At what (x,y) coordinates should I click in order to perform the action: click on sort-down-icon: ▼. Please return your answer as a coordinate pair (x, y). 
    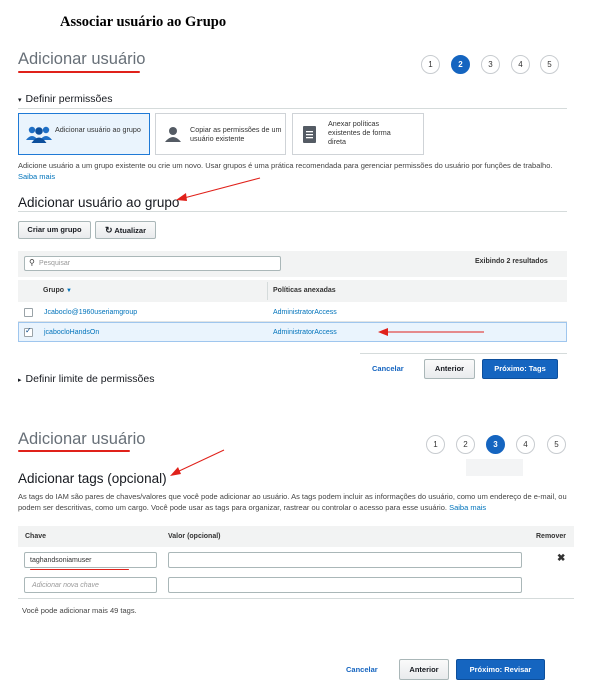
    Looking at the image, I should click on (68, 291).